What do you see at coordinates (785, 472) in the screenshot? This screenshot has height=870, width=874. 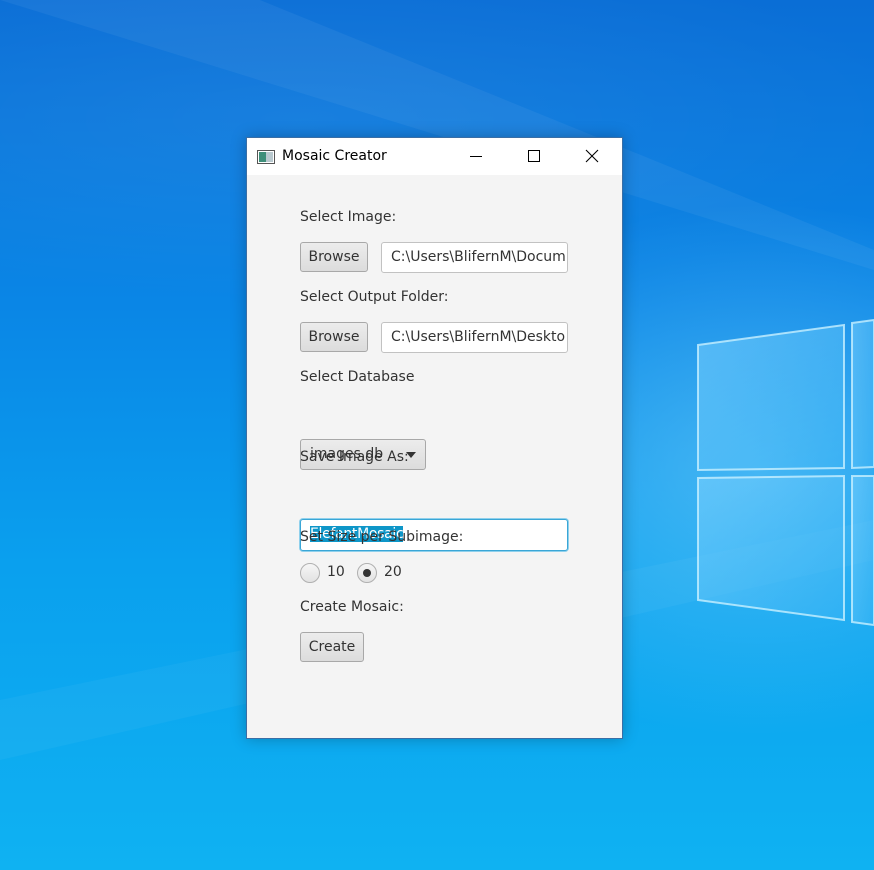 I see `windows-logo` at bounding box center [785, 472].